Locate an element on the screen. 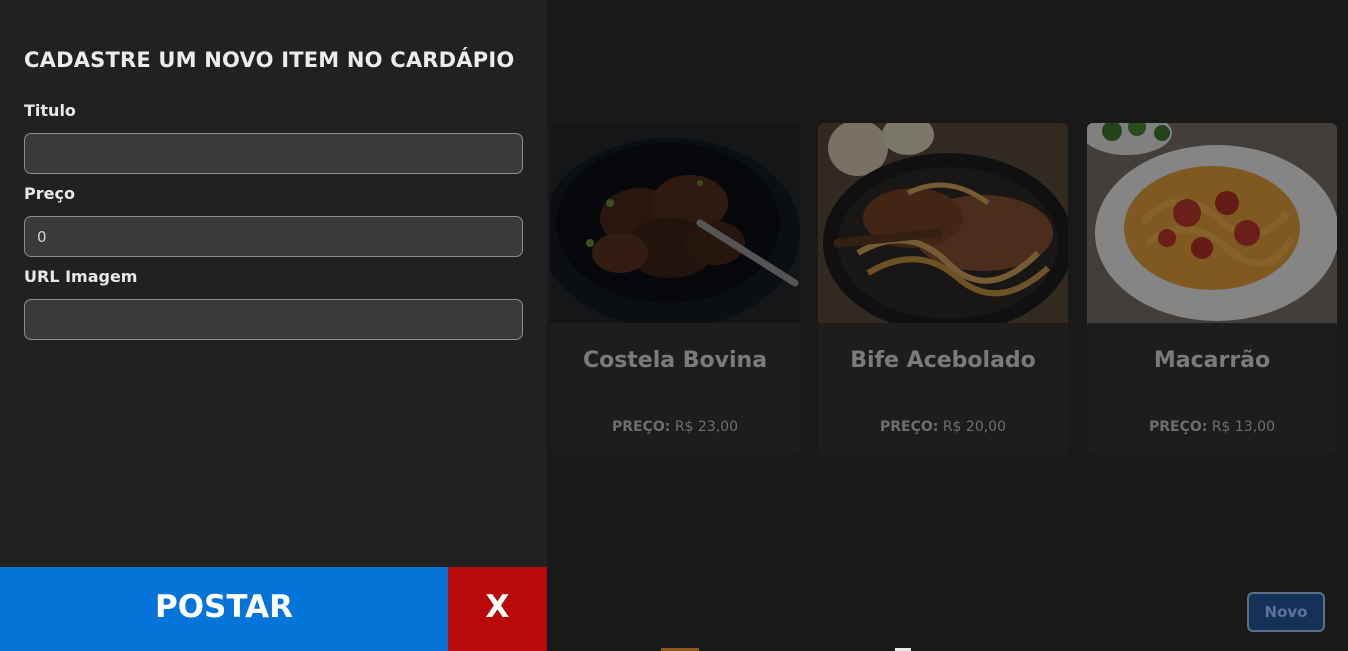  image-url-input is located at coordinates (273, 319).